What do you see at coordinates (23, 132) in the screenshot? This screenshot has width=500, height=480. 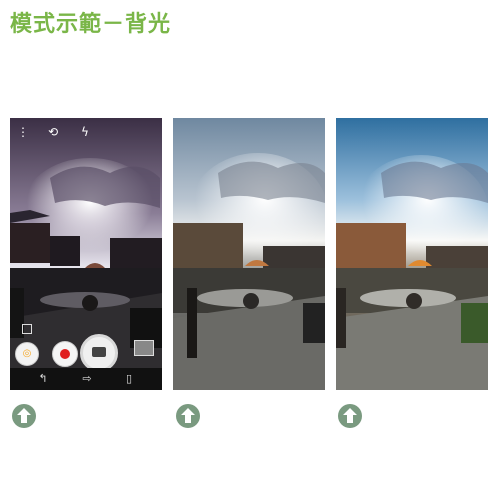 I see `more-options-icon: ⋮` at bounding box center [23, 132].